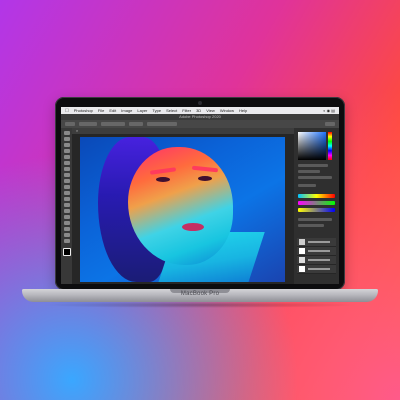 The image size is (400, 400). Describe the element at coordinates (66, 163) in the screenshot. I see `eyedropper-tool-icon` at that location.